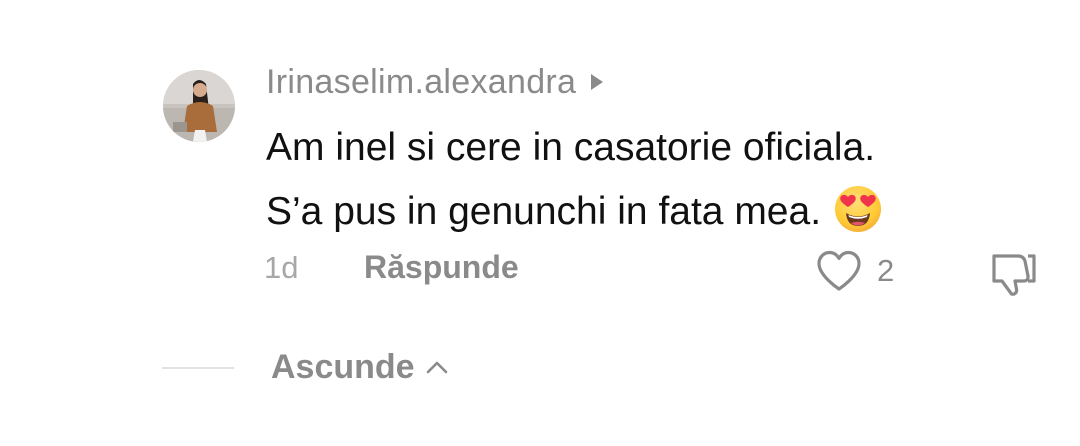  Describe the element at coordinates (421, 82) in the screenshot. I see `username: Irinaselim.alexandra` at that location.